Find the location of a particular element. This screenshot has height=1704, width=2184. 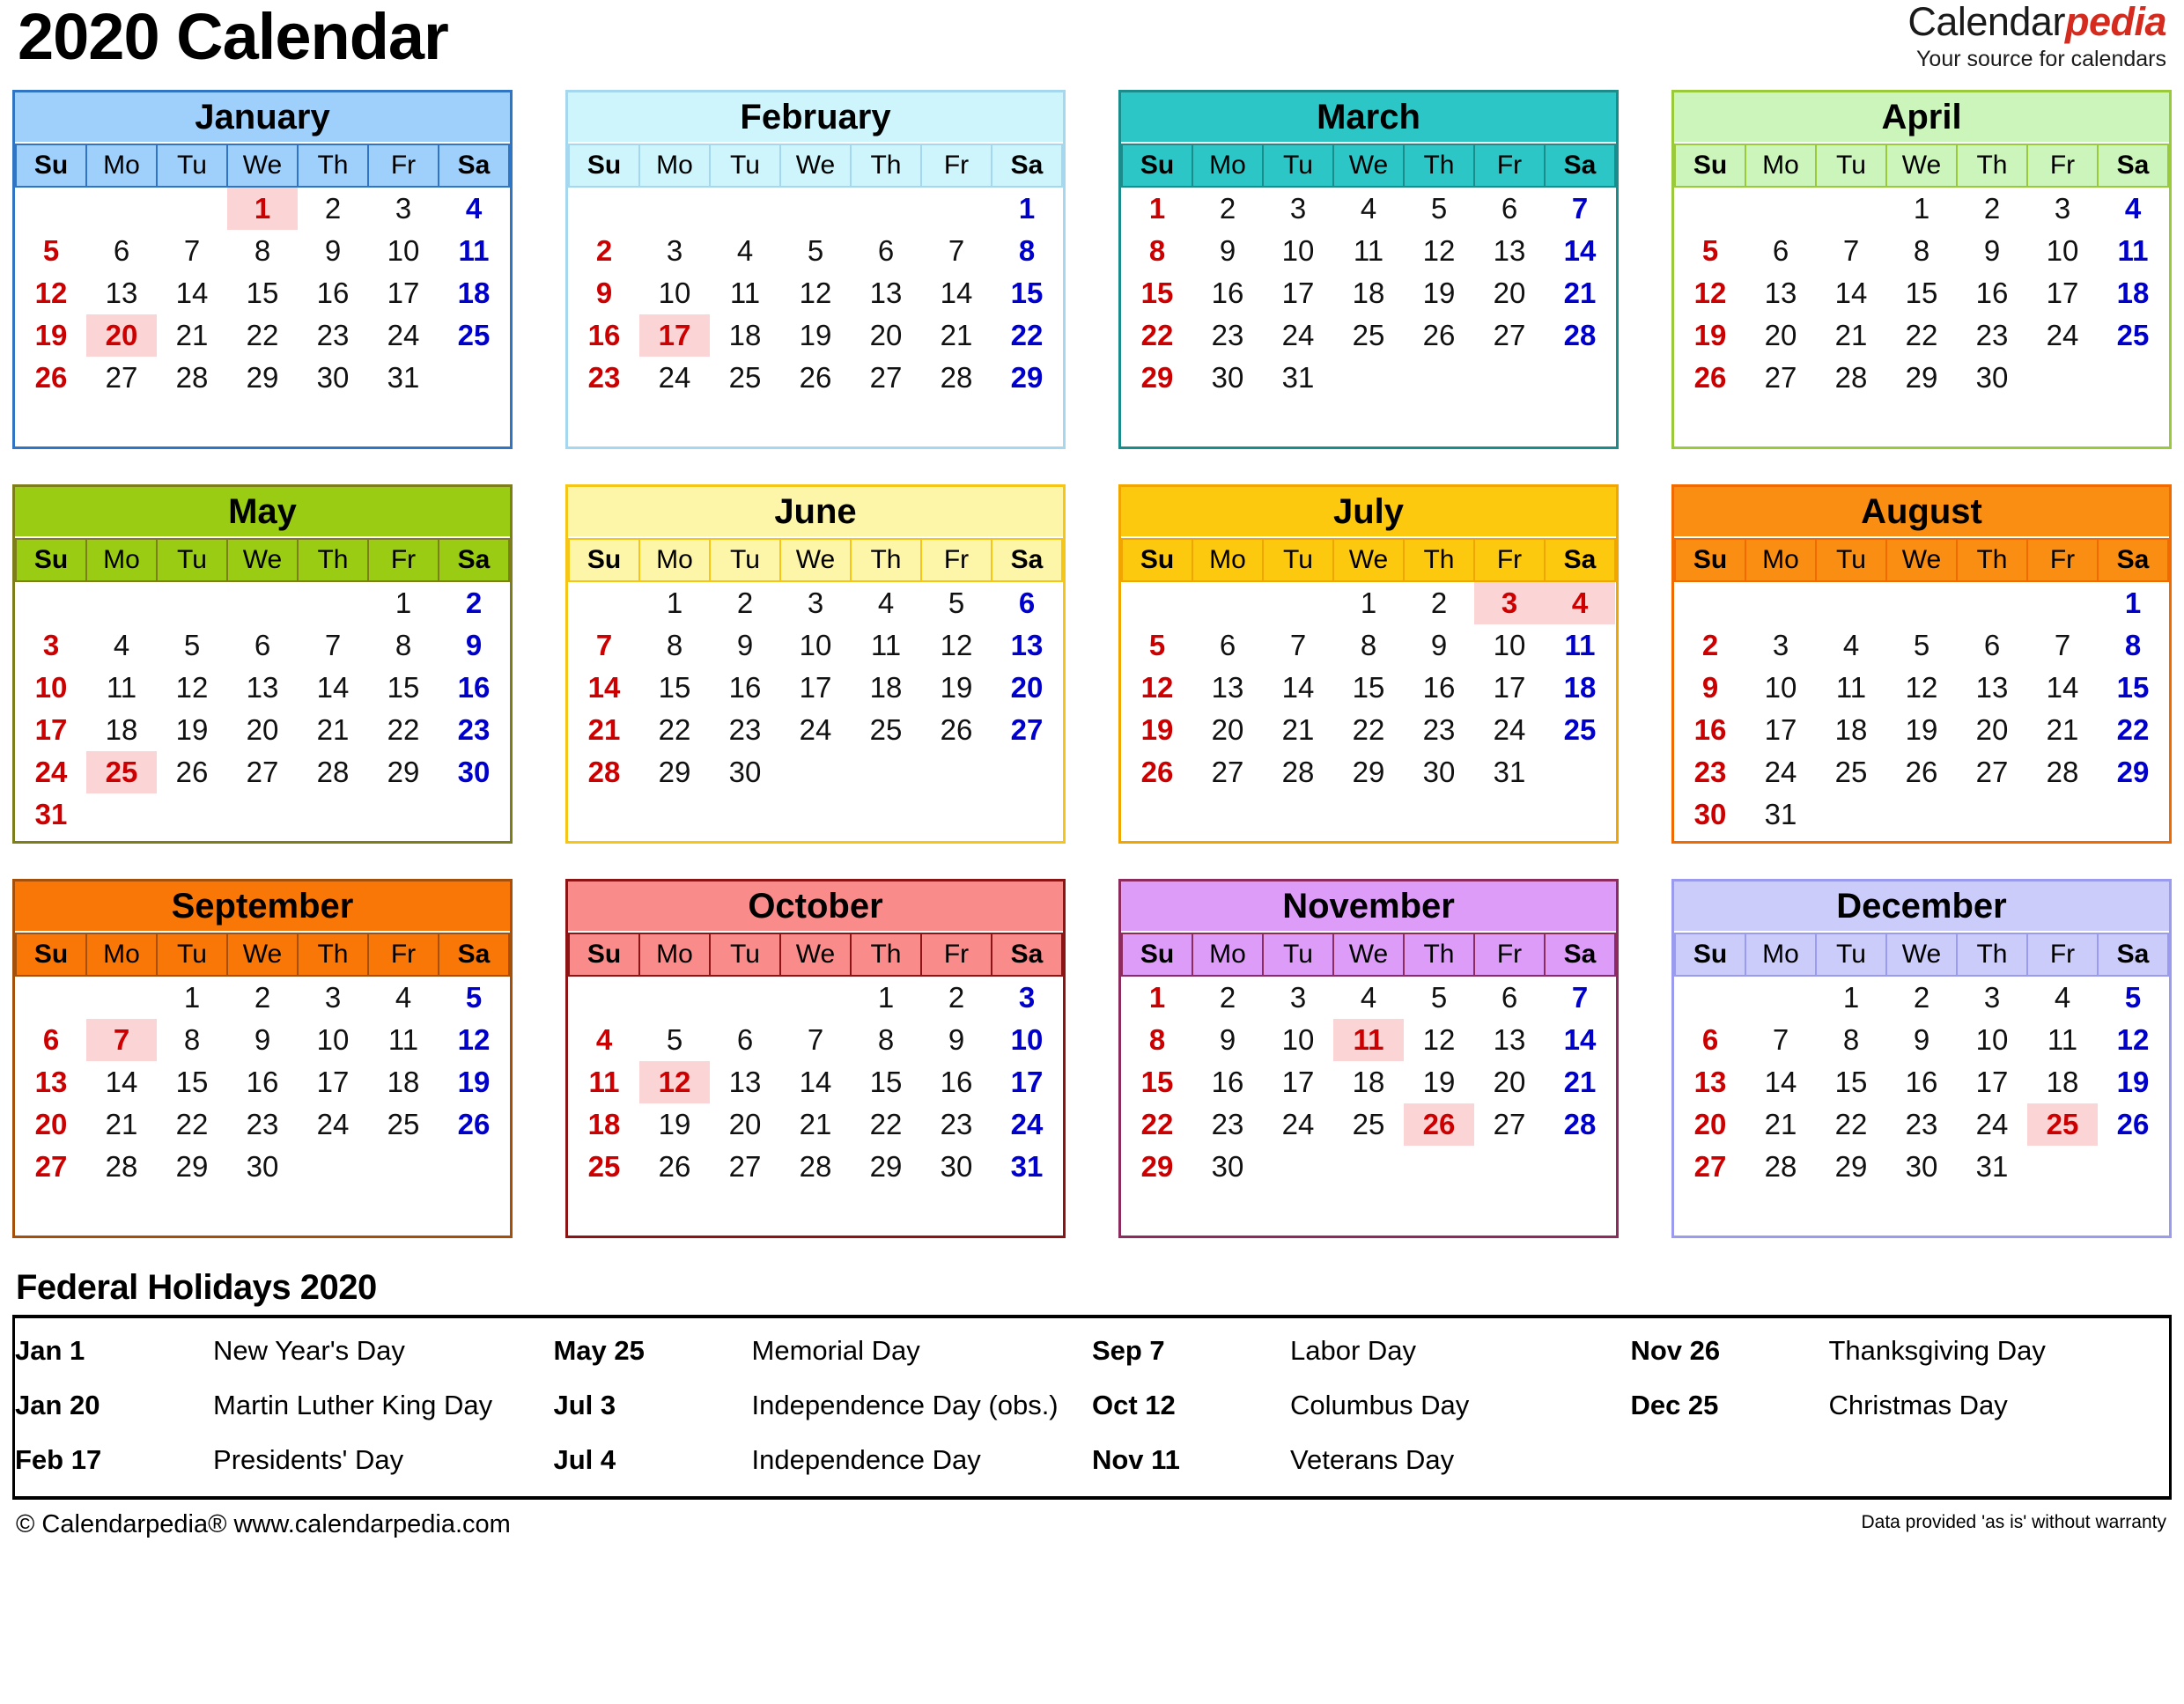

day-cell: 31 is located at coordinates (1298, 378).